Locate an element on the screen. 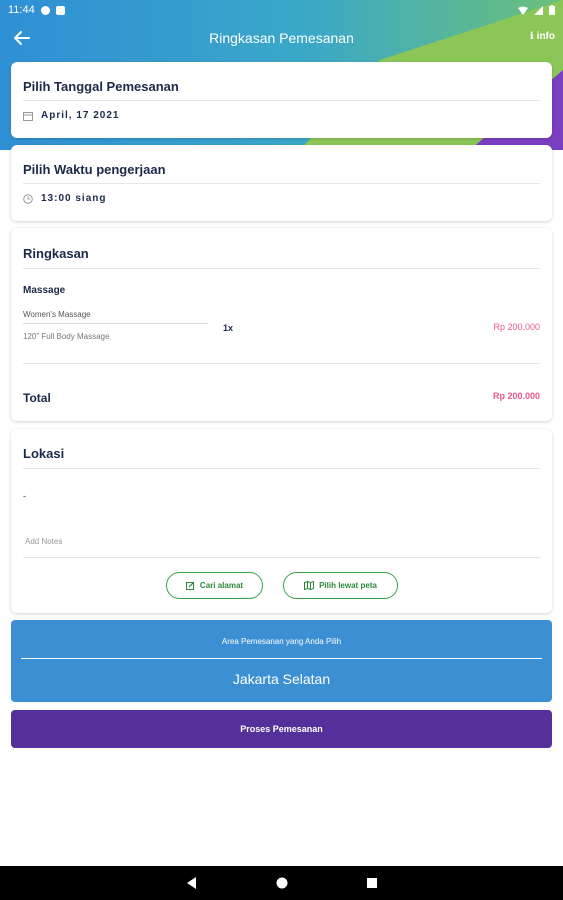  nav-back-icon is located at coordinates (192, 883).